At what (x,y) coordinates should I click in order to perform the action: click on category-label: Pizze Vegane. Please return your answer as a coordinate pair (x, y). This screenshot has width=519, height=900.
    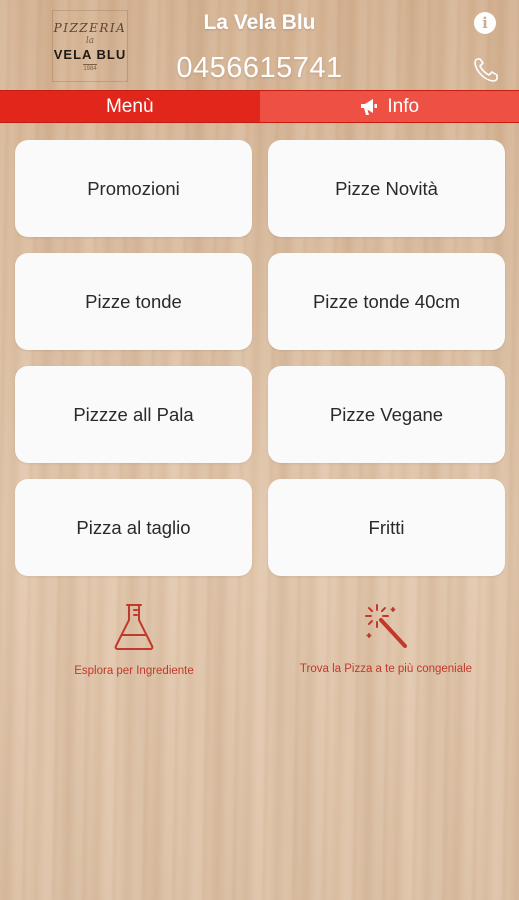
    Looking at the image, I should click on (386, 414).